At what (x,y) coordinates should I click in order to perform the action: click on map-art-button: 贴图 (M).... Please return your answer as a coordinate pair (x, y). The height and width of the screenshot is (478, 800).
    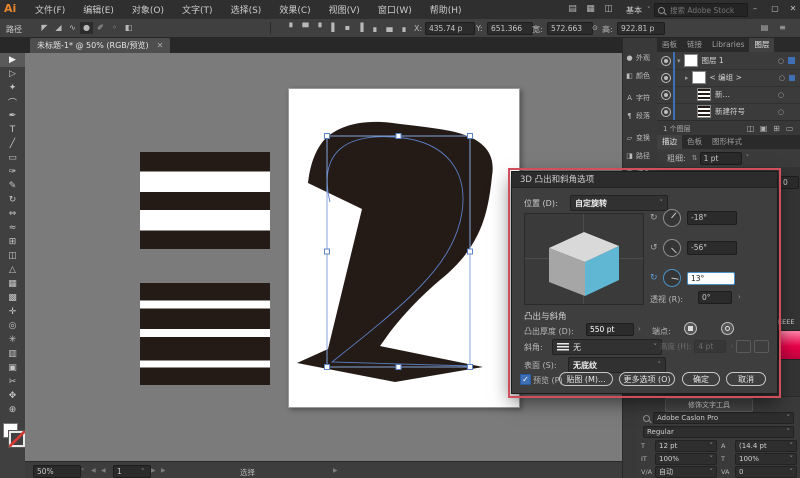
    Looking at the image, I should click on (586, 379).